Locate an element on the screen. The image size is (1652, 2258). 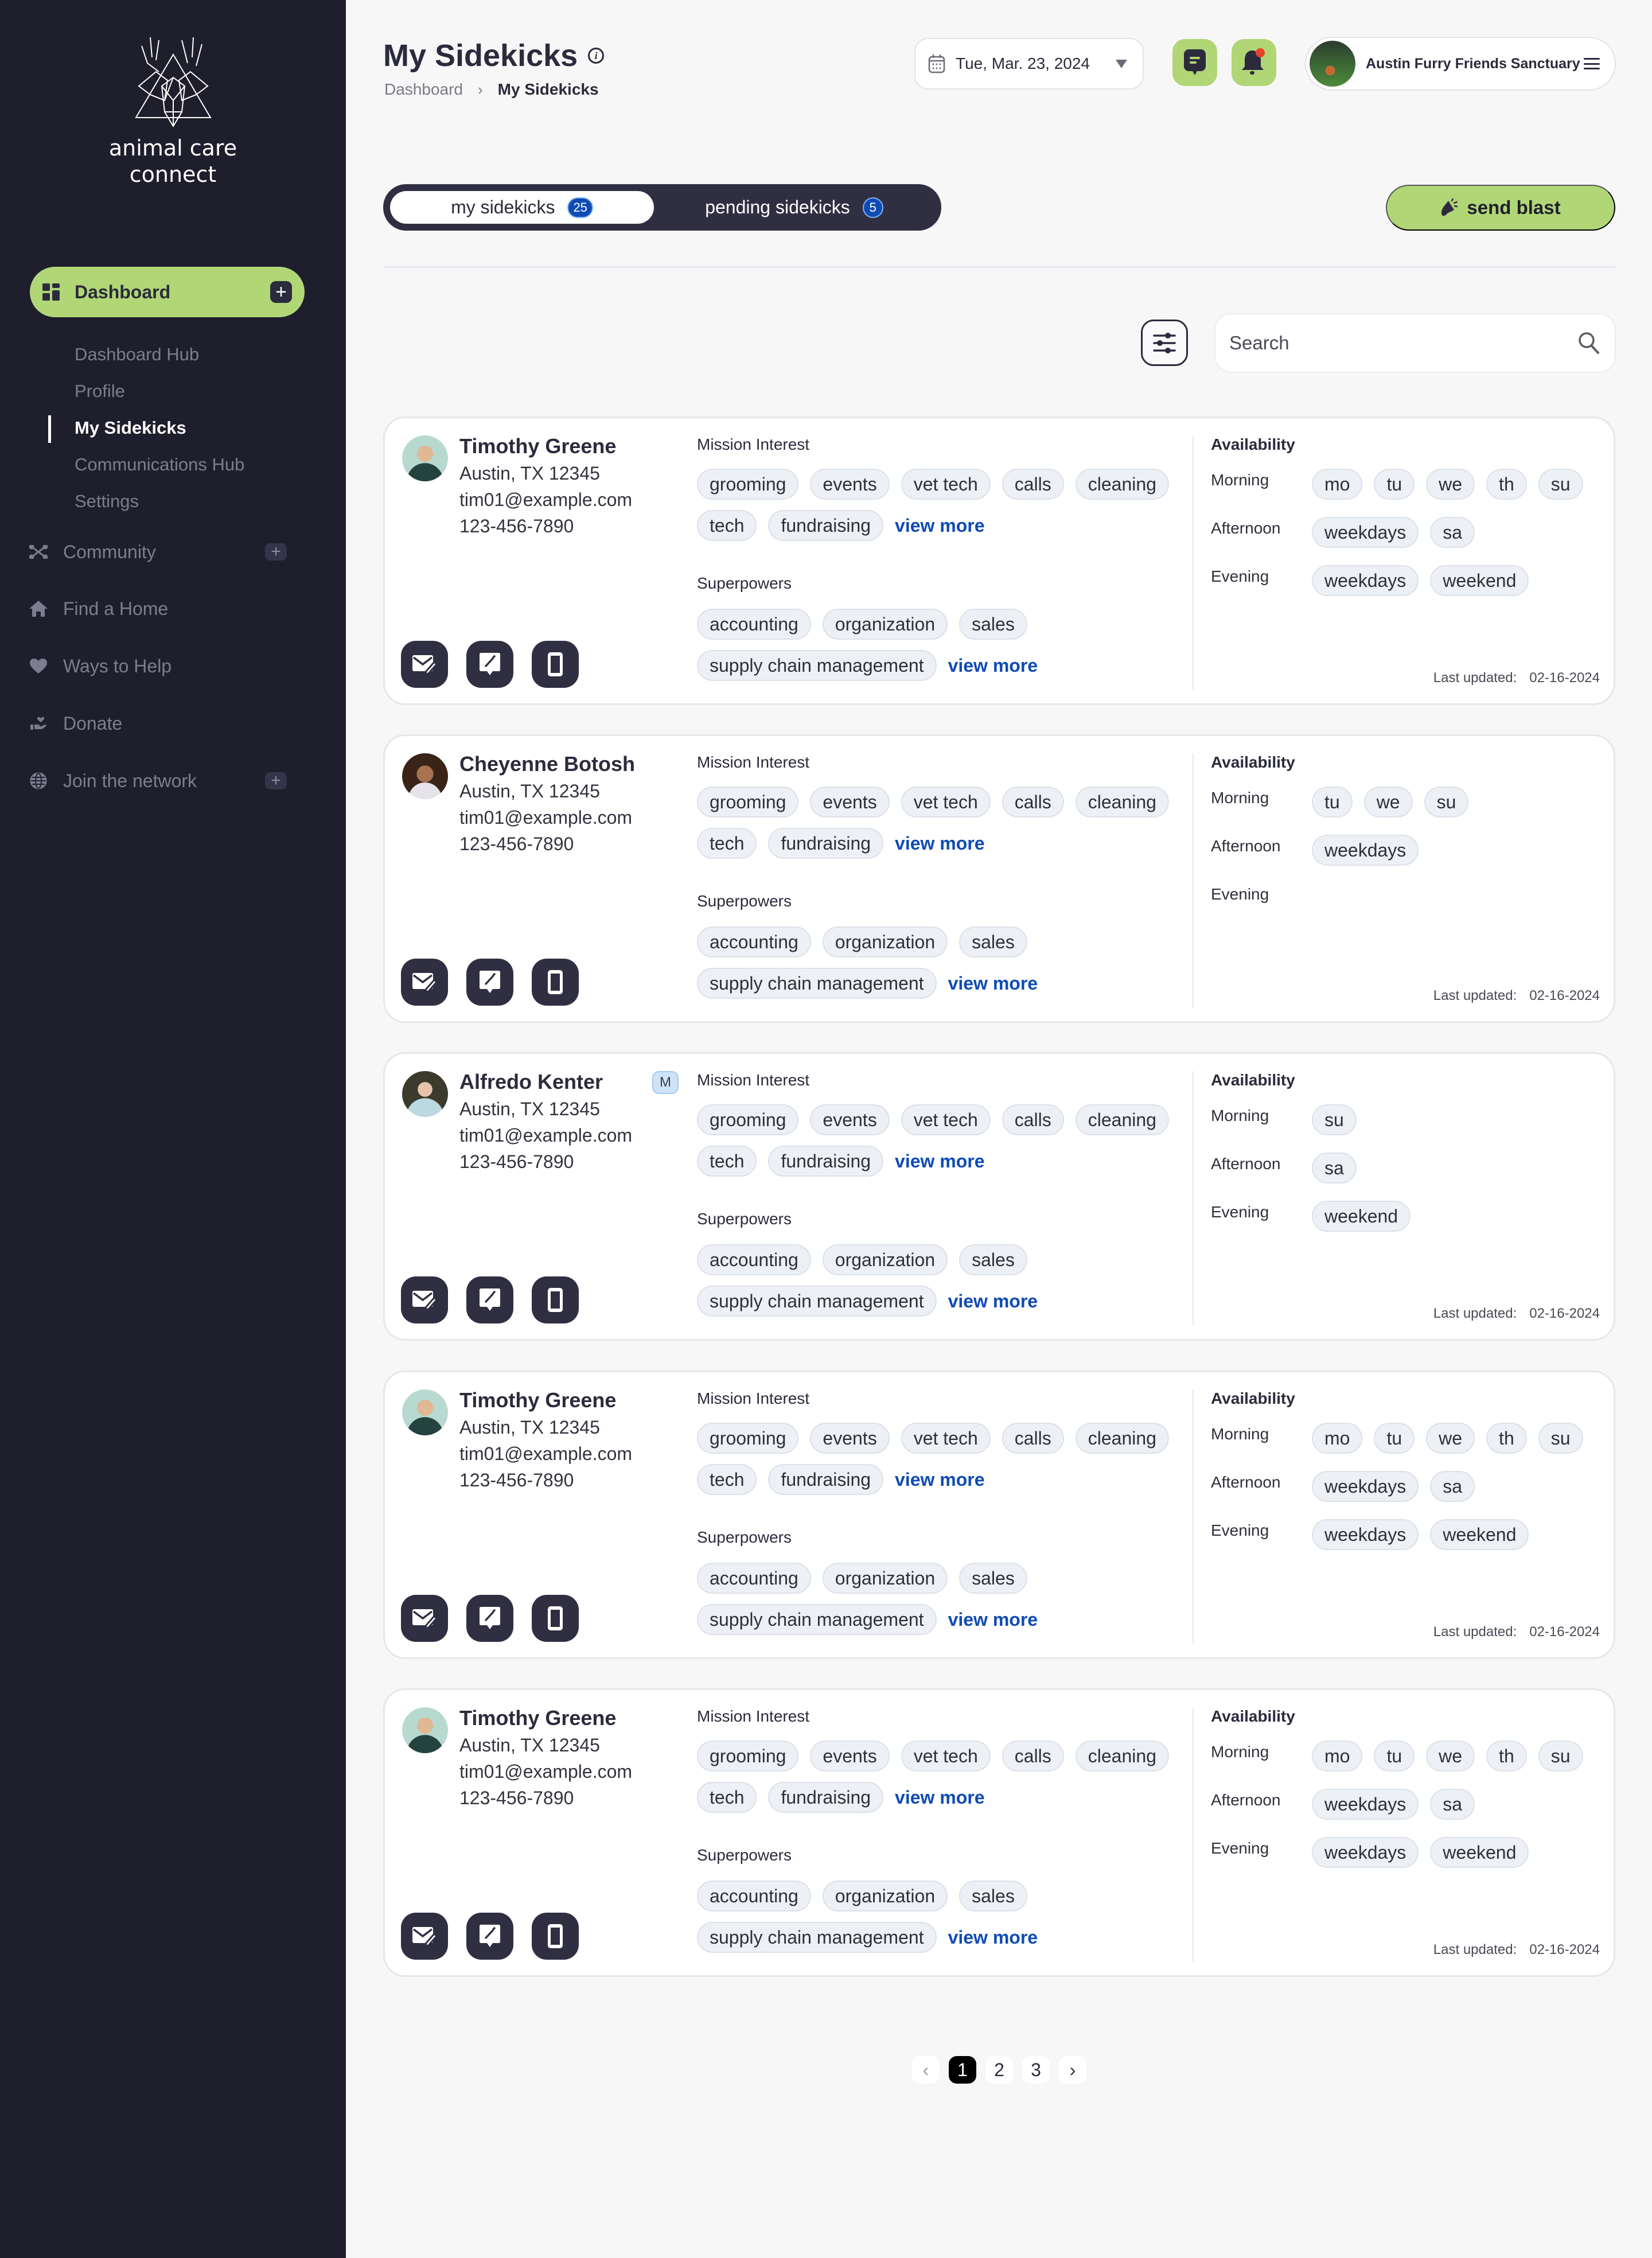
expand-dashboard-button: + is located at coordinates (281, 292).